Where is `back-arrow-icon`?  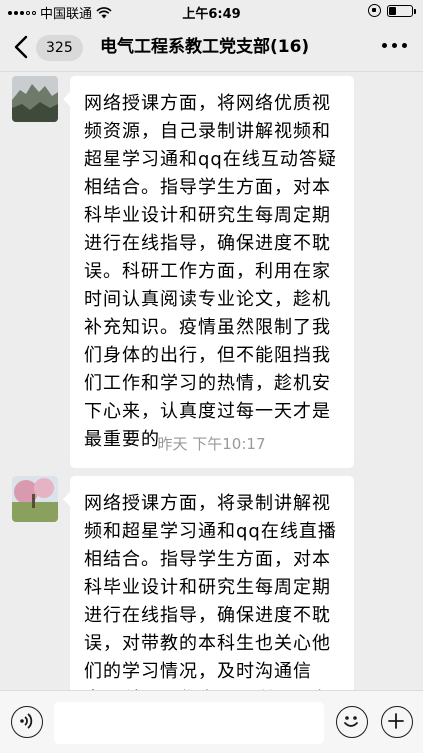 back-arrow-icon is located at coordinates (21, 47).